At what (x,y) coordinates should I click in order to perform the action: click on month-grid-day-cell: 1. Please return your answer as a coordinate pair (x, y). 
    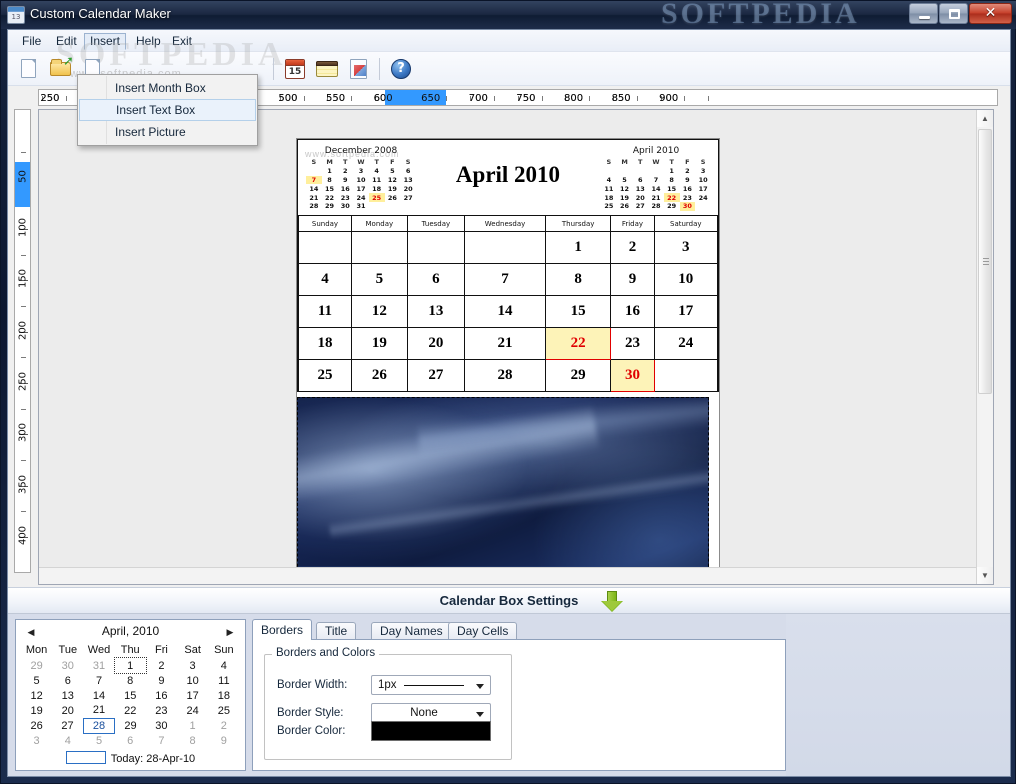
    Looking at the image, I should click on (578, 247).